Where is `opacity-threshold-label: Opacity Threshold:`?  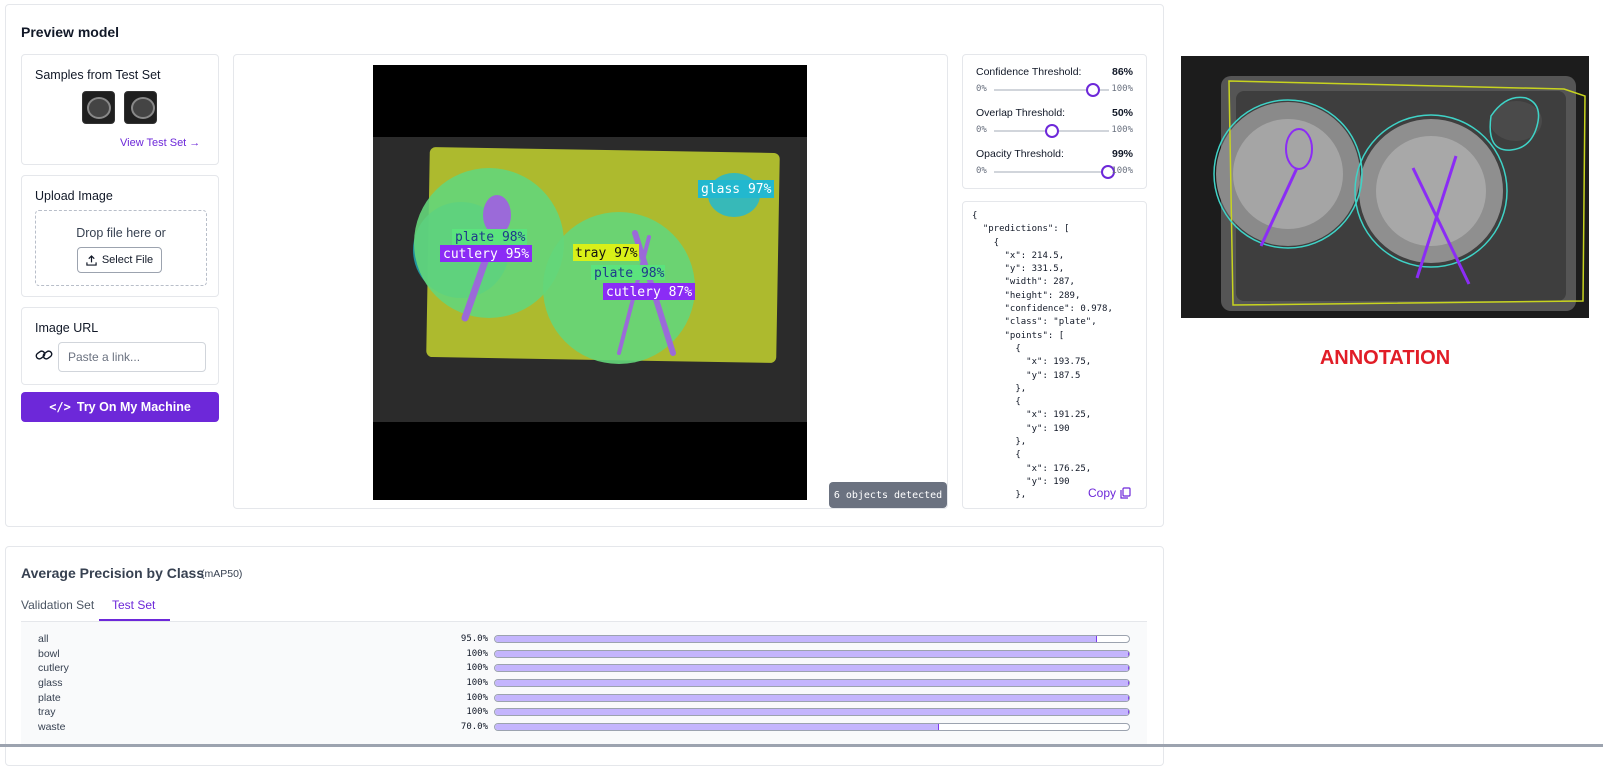 opacity-threshold-label: Opacity Threshold: is located at coordinates (1020, 154).